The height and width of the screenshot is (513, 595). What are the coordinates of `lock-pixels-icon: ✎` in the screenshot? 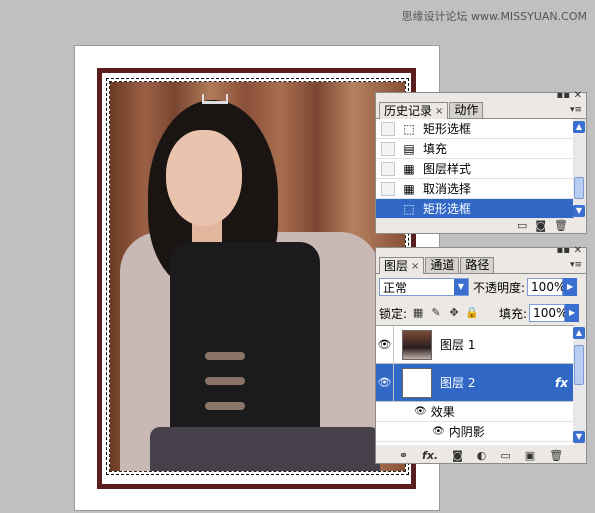 It's located at (436, 313).